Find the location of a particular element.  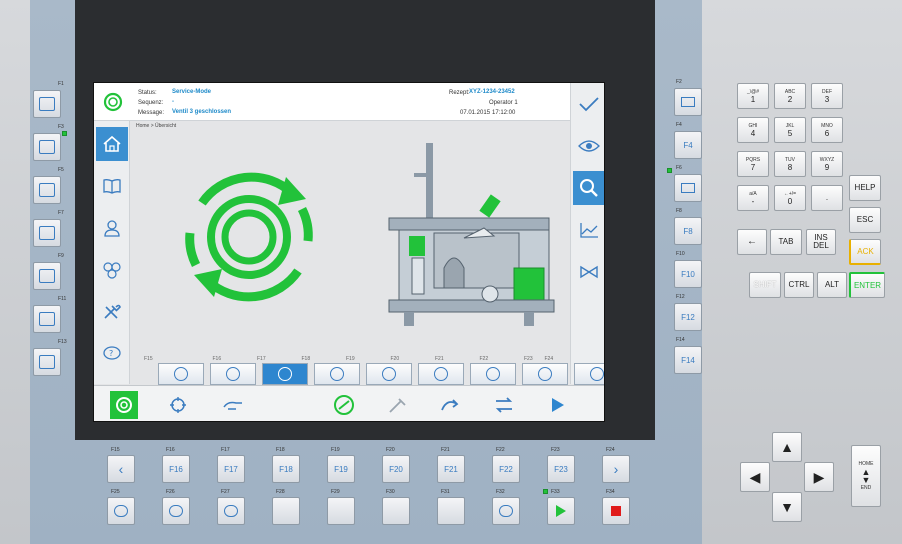

esc-key: ESC is located at coordinates (865, 220).